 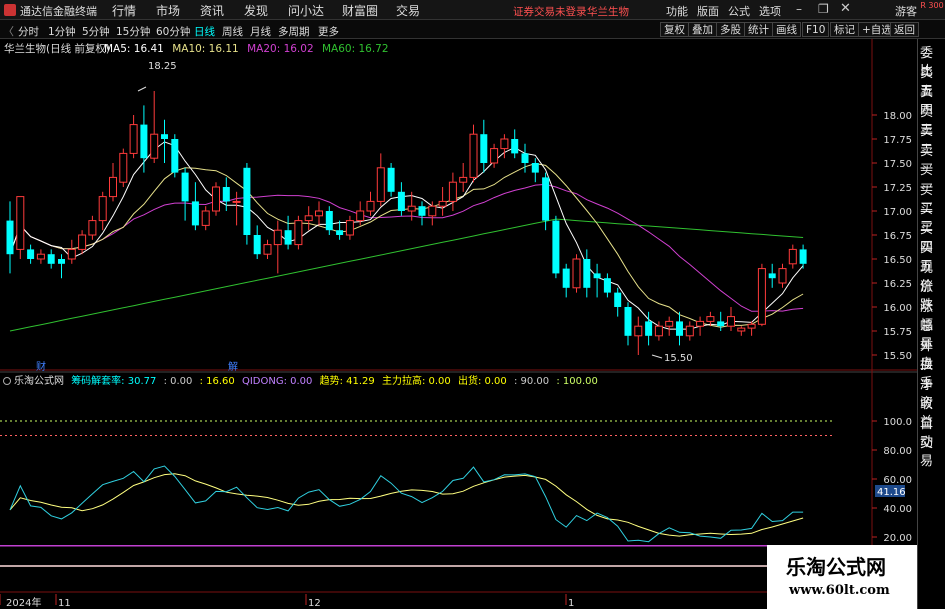 What do you see at coordinates (550, 11) in the screenshot?
I see `login-notice: 证券交易未登录` at bounding box center [550, 11].